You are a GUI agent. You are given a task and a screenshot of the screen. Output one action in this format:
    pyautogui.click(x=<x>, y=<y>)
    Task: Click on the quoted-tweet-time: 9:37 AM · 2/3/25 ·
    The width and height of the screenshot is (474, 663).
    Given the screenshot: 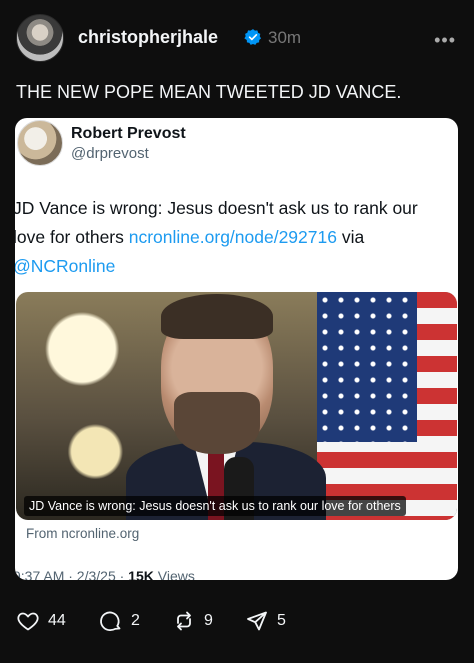 What is the action you would take?
    pyautogui.click(x=72, y=574)
    